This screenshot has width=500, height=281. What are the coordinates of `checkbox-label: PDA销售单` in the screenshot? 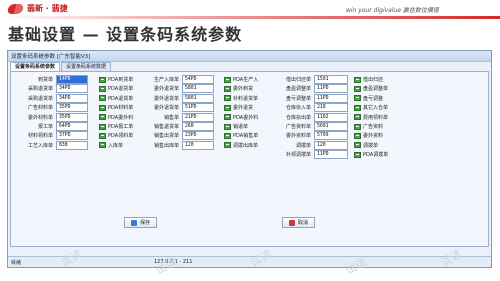 It's located at (246, 136).